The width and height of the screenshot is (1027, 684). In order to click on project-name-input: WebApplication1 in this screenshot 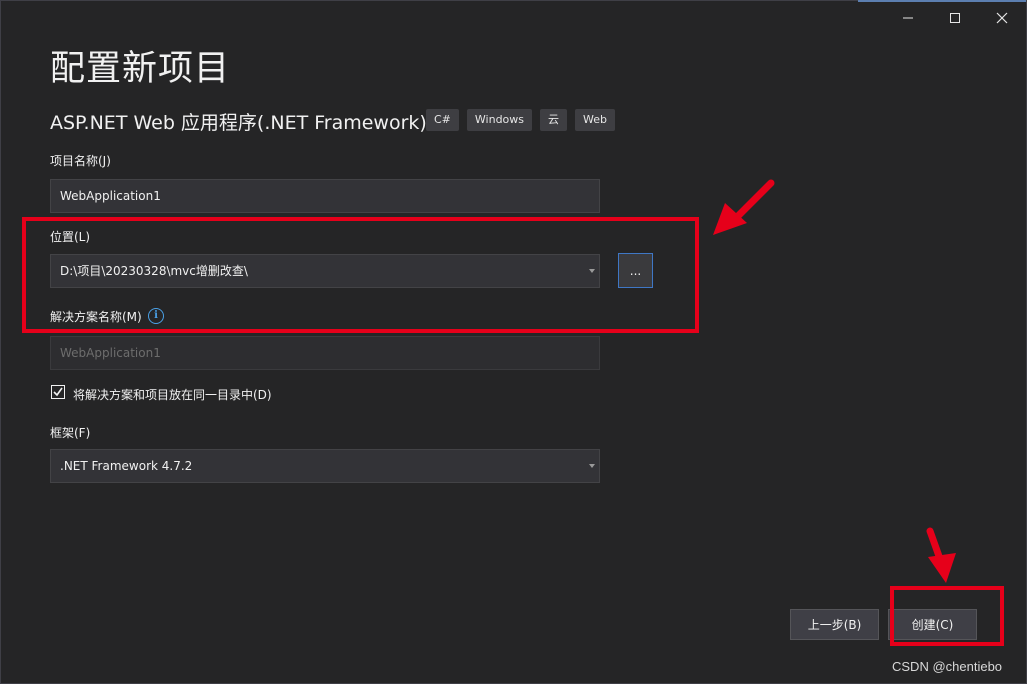, I will do `click(325, 196)`.